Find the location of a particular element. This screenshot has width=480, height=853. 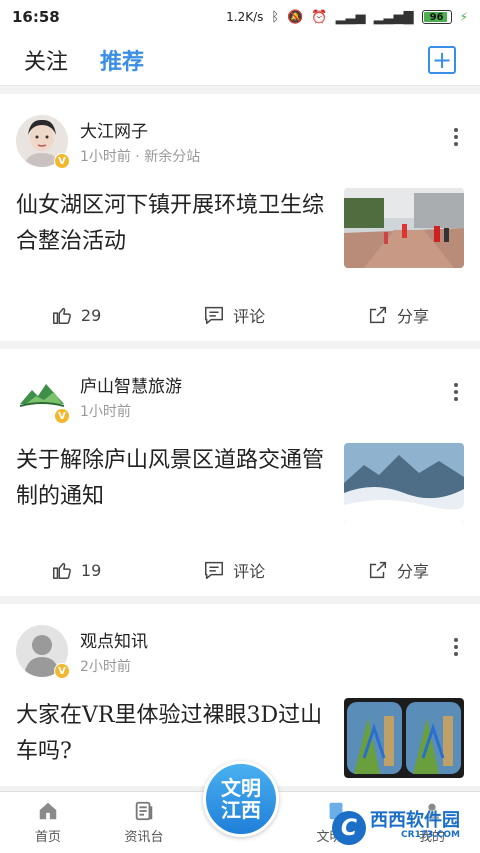

watermark-text: 西西软件园 CR173.COM is located at coordinates (415, 826).